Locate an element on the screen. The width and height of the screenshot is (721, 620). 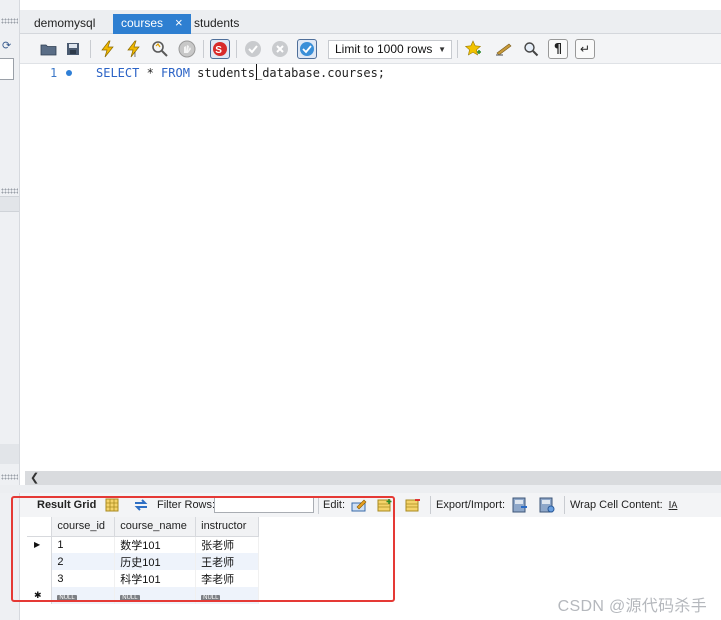
explain-icon is located at coordinates (160, 49).